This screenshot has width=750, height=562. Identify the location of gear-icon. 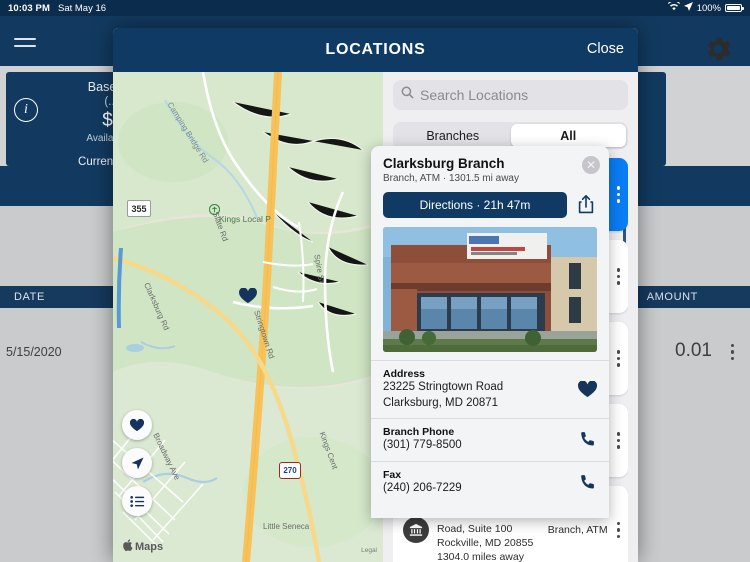
(718, 49).